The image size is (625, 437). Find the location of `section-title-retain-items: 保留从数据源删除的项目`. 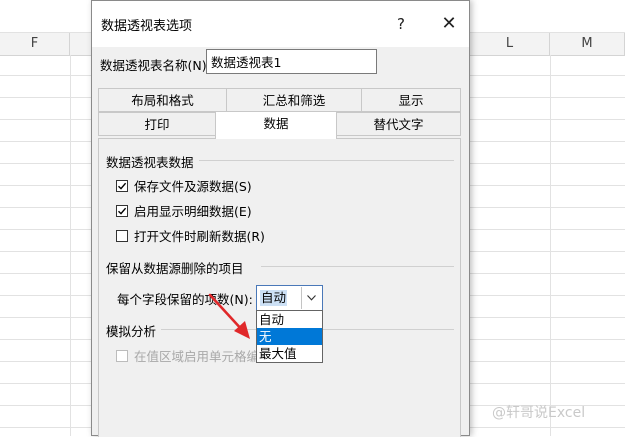

section-title-retain-items: 保留从数据源删除的项目 is located at coordinates (175, 268).